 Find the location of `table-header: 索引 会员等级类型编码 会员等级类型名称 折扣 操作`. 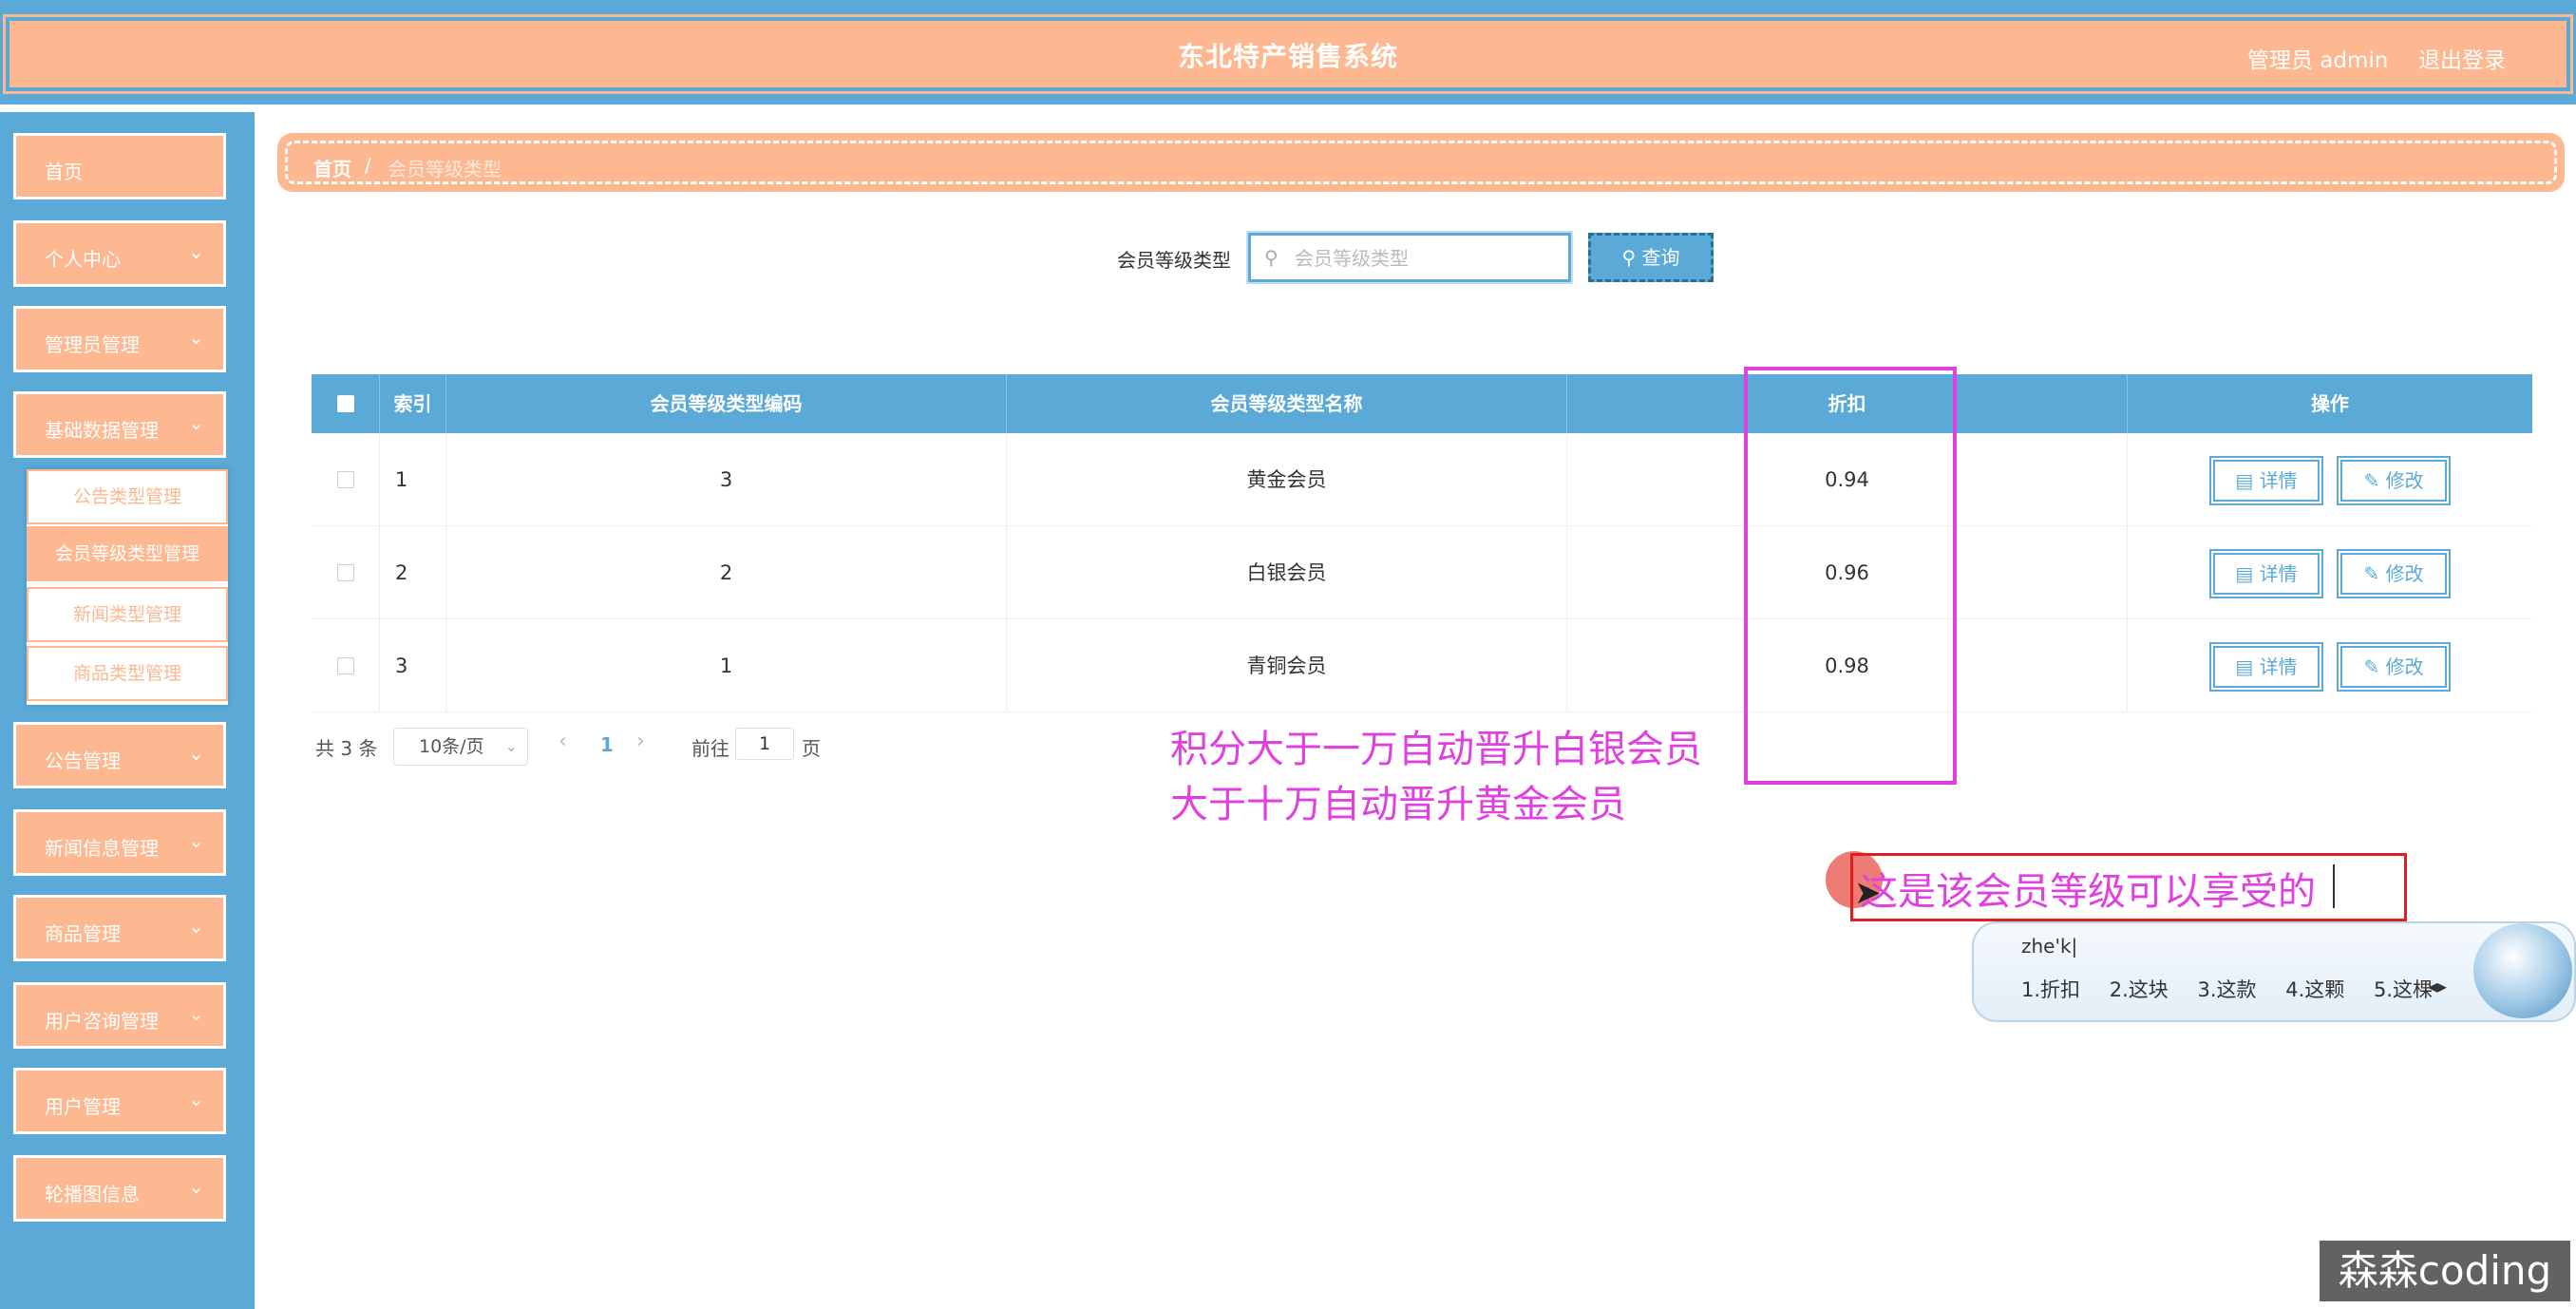

table-header: 索引 会员等级类型编码 会员等级类型名称 折扣 操作 is located at coordinates (1422, 403).